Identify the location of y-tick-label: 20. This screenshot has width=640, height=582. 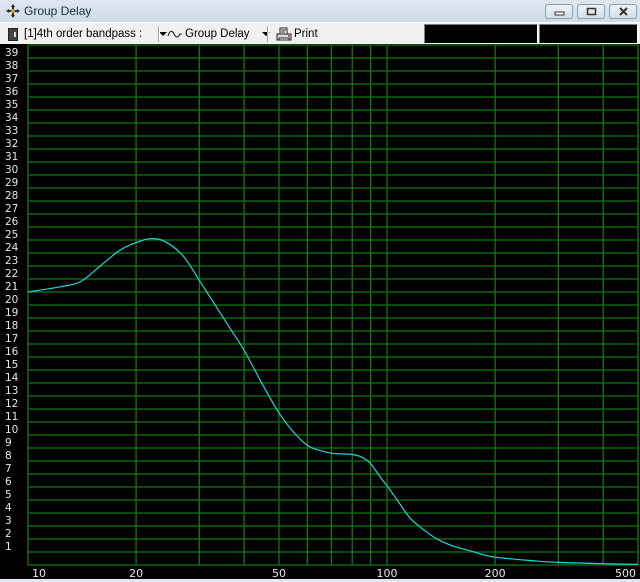
(11, 300).